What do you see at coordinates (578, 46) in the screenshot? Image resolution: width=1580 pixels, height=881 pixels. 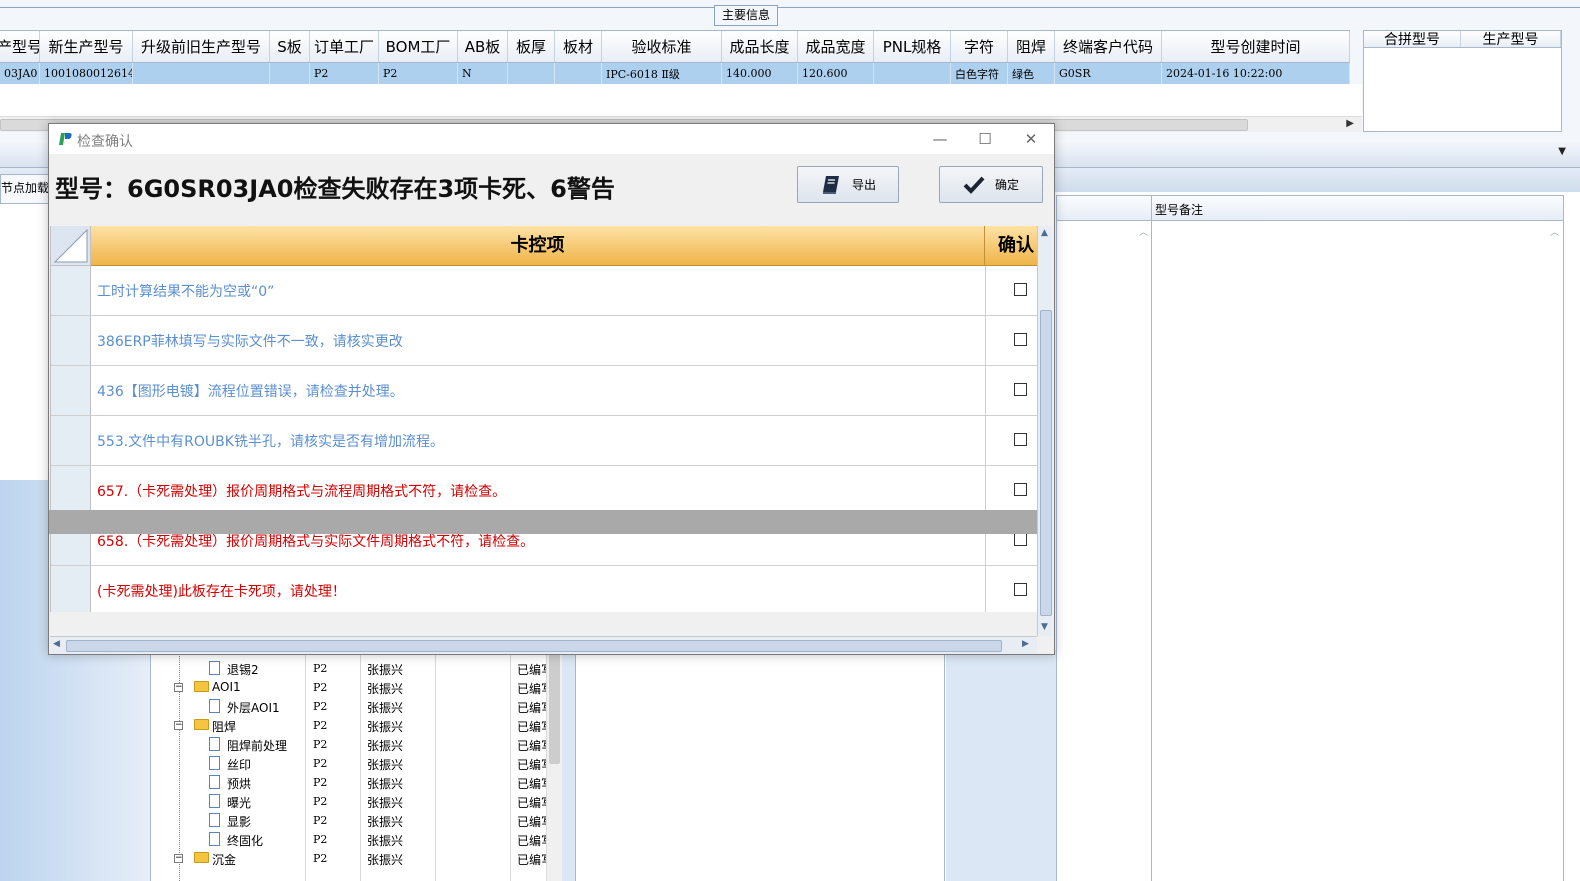 I see `grid-column-header: 板材` at bounding box center [578, 46].